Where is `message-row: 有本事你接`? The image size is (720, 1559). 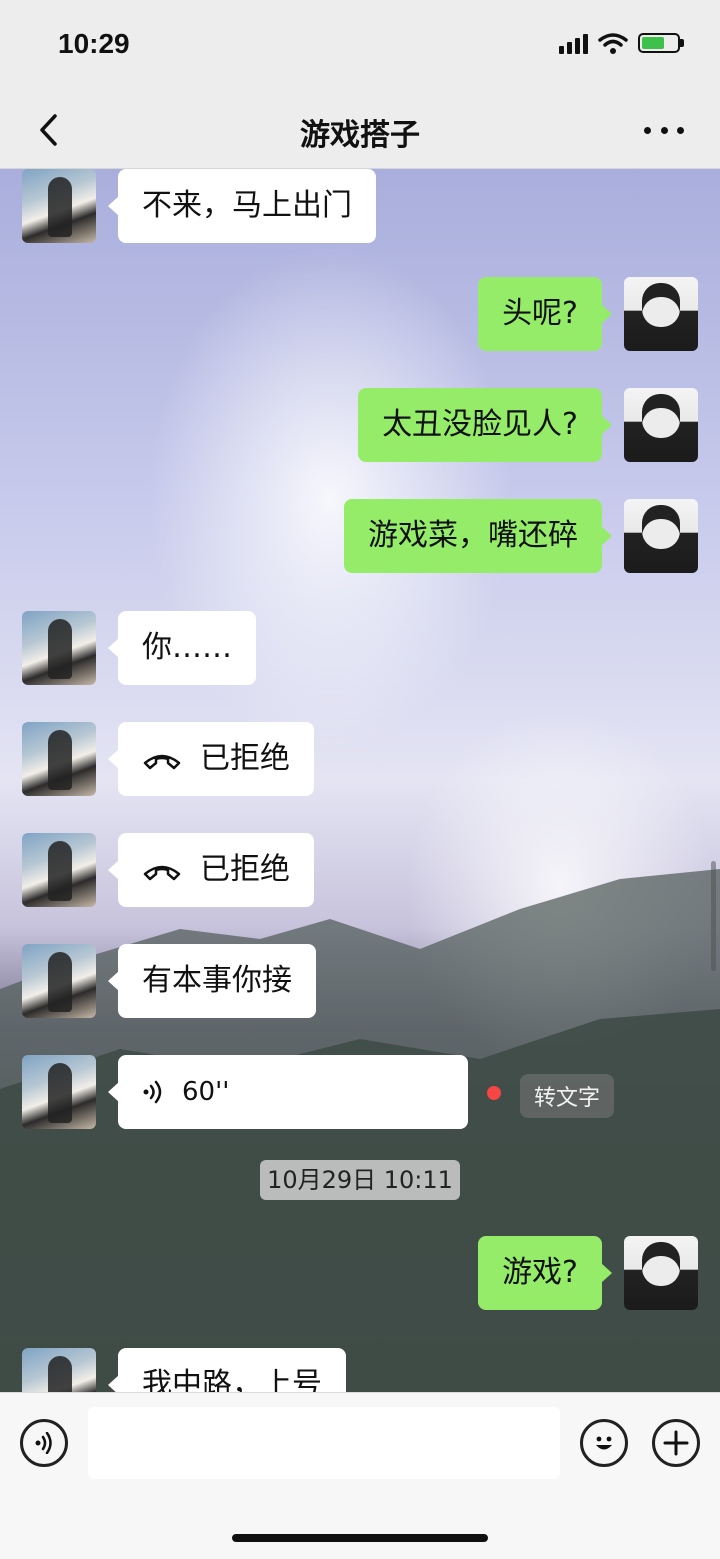 message-row: 有本事你接 is located at coordinates (169, 981).